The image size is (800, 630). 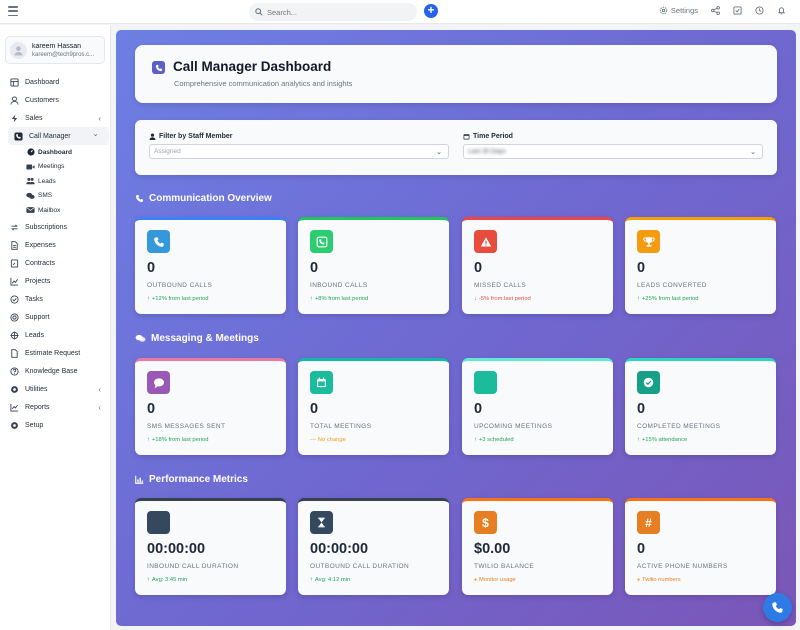 I want to click on stat-card-active-phone-numbers: #0 ACTIVE PHONE NUMBERS ● Twilio numbers, so click(x=700, y=546).